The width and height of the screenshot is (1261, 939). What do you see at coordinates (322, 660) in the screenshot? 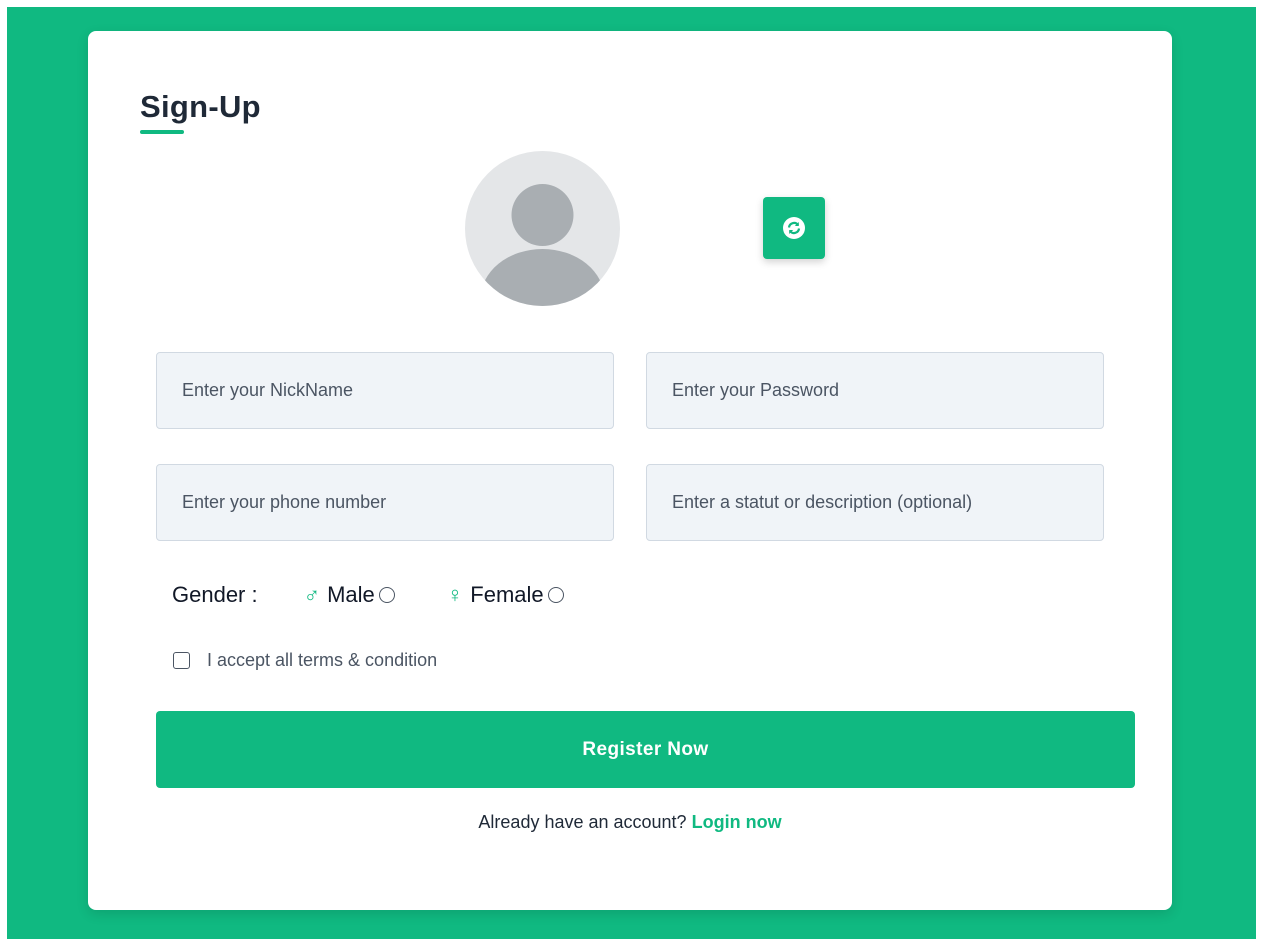
I see `terms-label: I accept all terms & condition` at bounding box center [322, 660].